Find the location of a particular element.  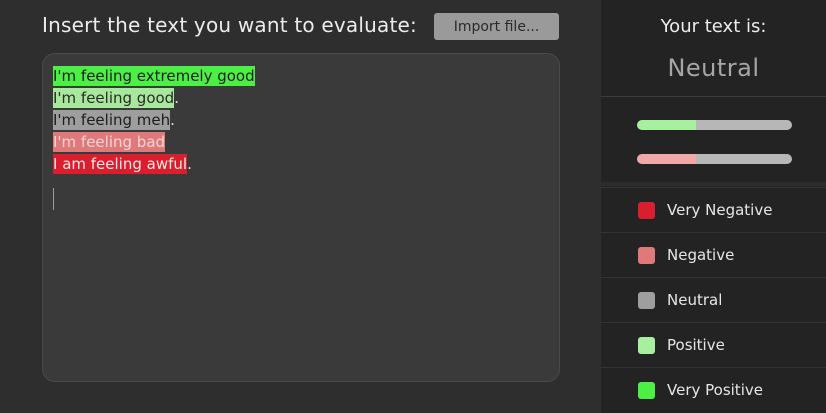

editor-line: I am feeling awful. is located at coordinates (301, 164).